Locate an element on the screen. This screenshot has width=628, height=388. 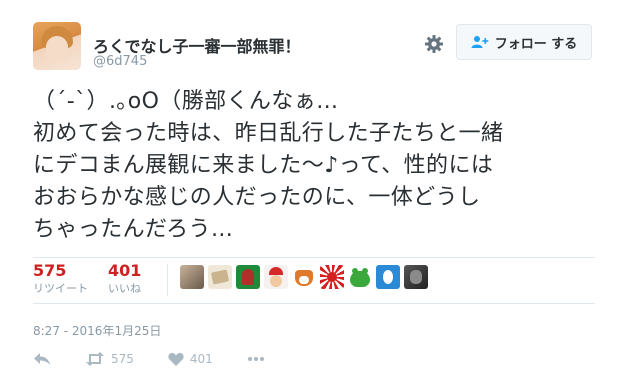
stats-divider-bottom is located at coordinates (314, 303).